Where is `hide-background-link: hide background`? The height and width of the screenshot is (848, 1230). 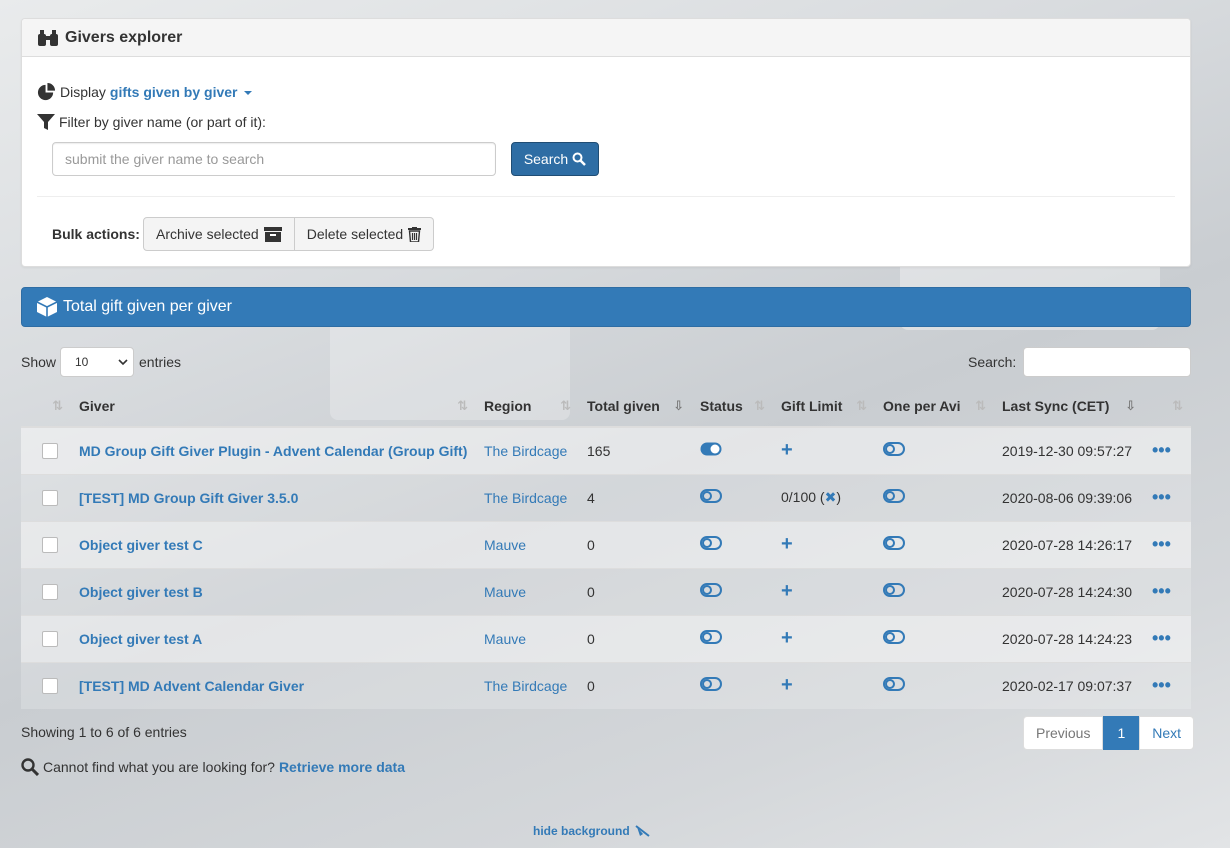
hide-background-link: hide background is located at coordinates (591, 831).